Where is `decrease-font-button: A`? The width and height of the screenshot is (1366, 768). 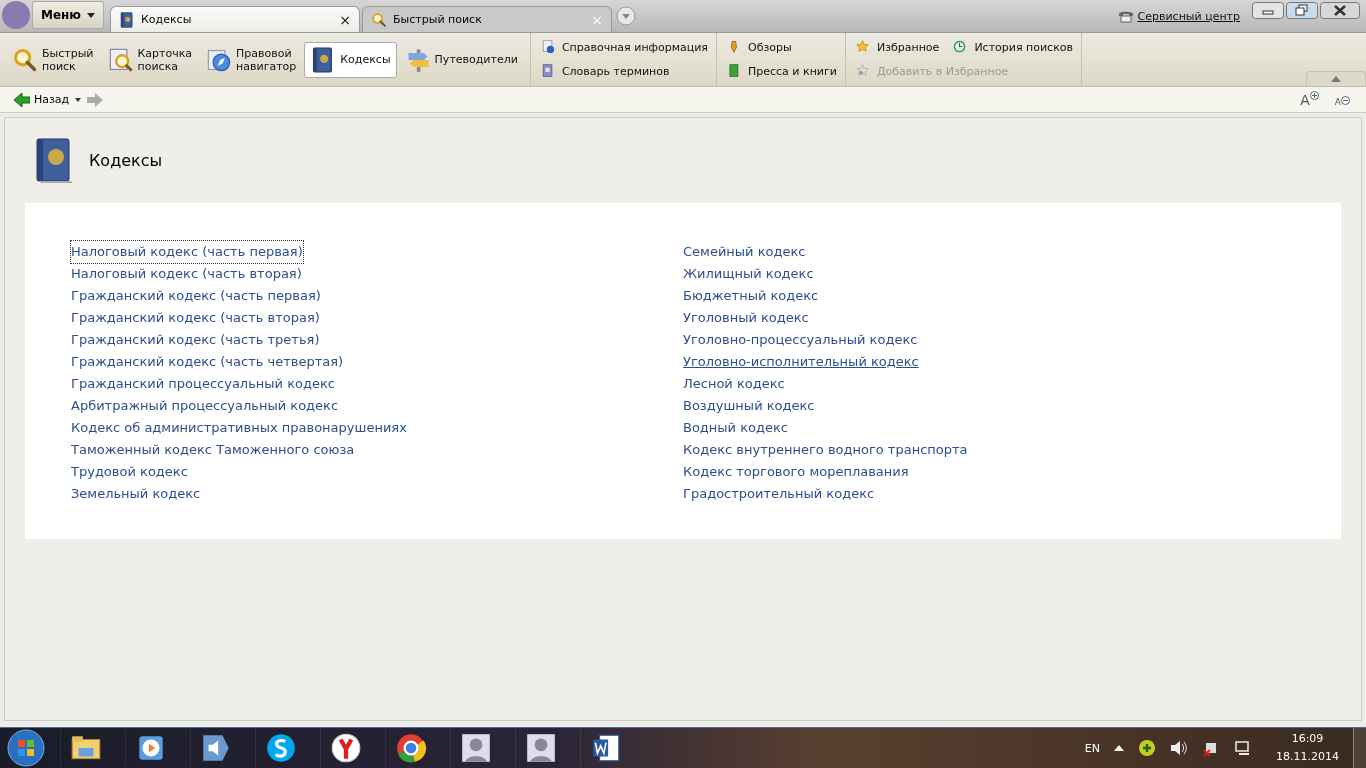 decrease-font-button: A is located at coordinates (1342, 99).